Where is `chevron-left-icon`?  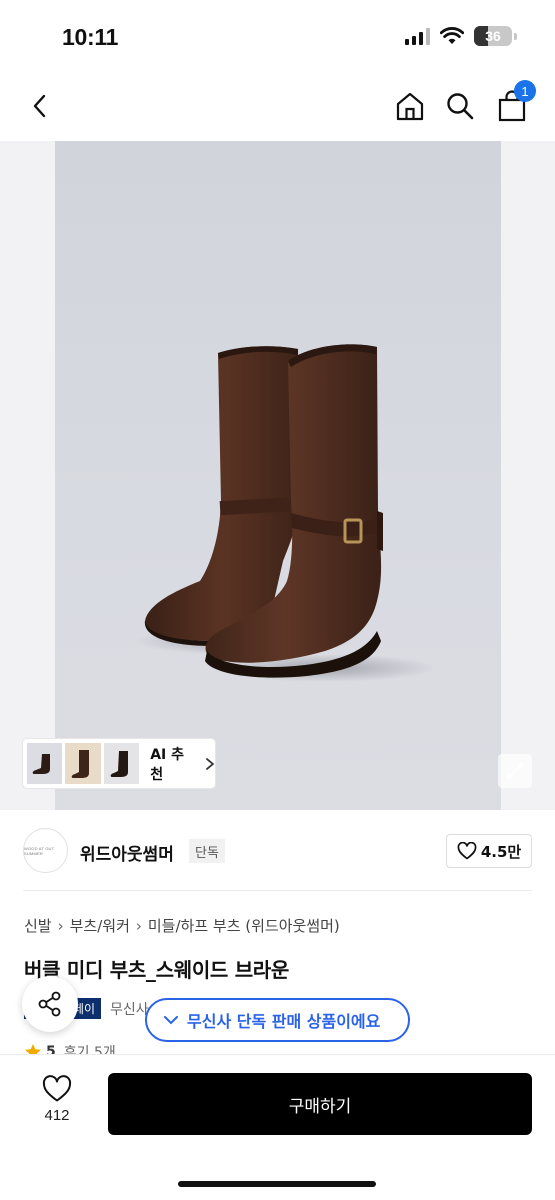
chevron-left-icon is located at coordinates (39, 106).